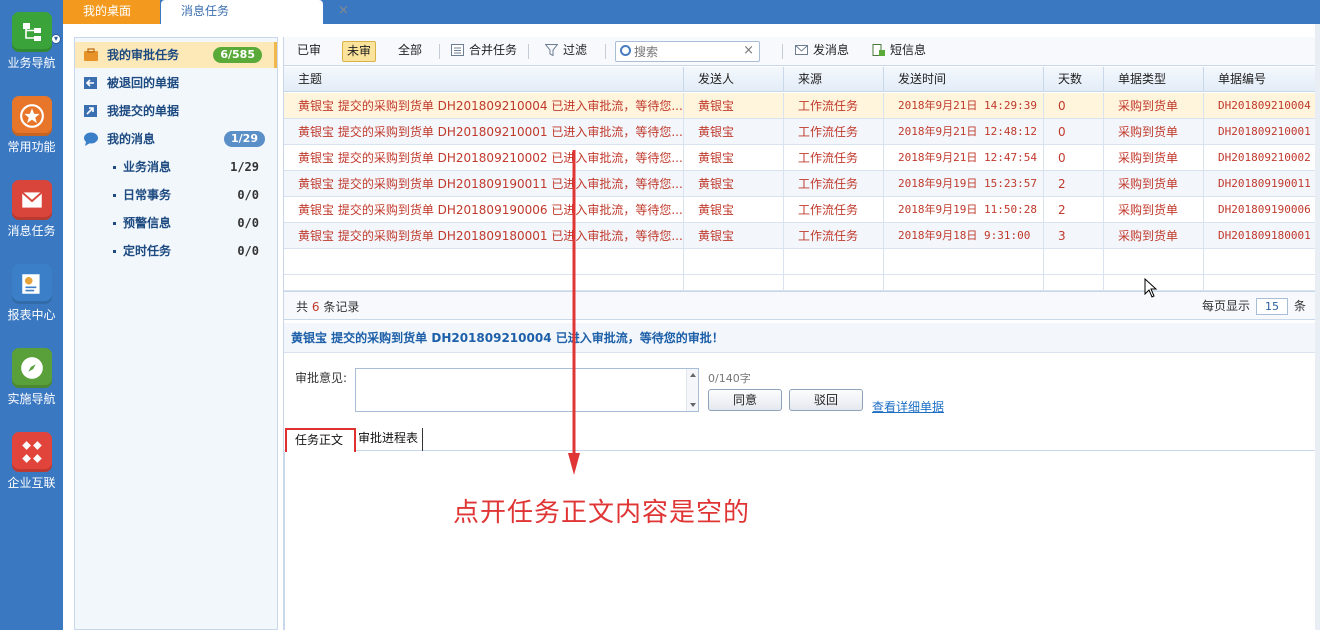 This screenshot has height=630, width=1320. Describe the element at coordinates (31, 147) in the screenshot. I see `launcher-label: 常用功能` at that location.